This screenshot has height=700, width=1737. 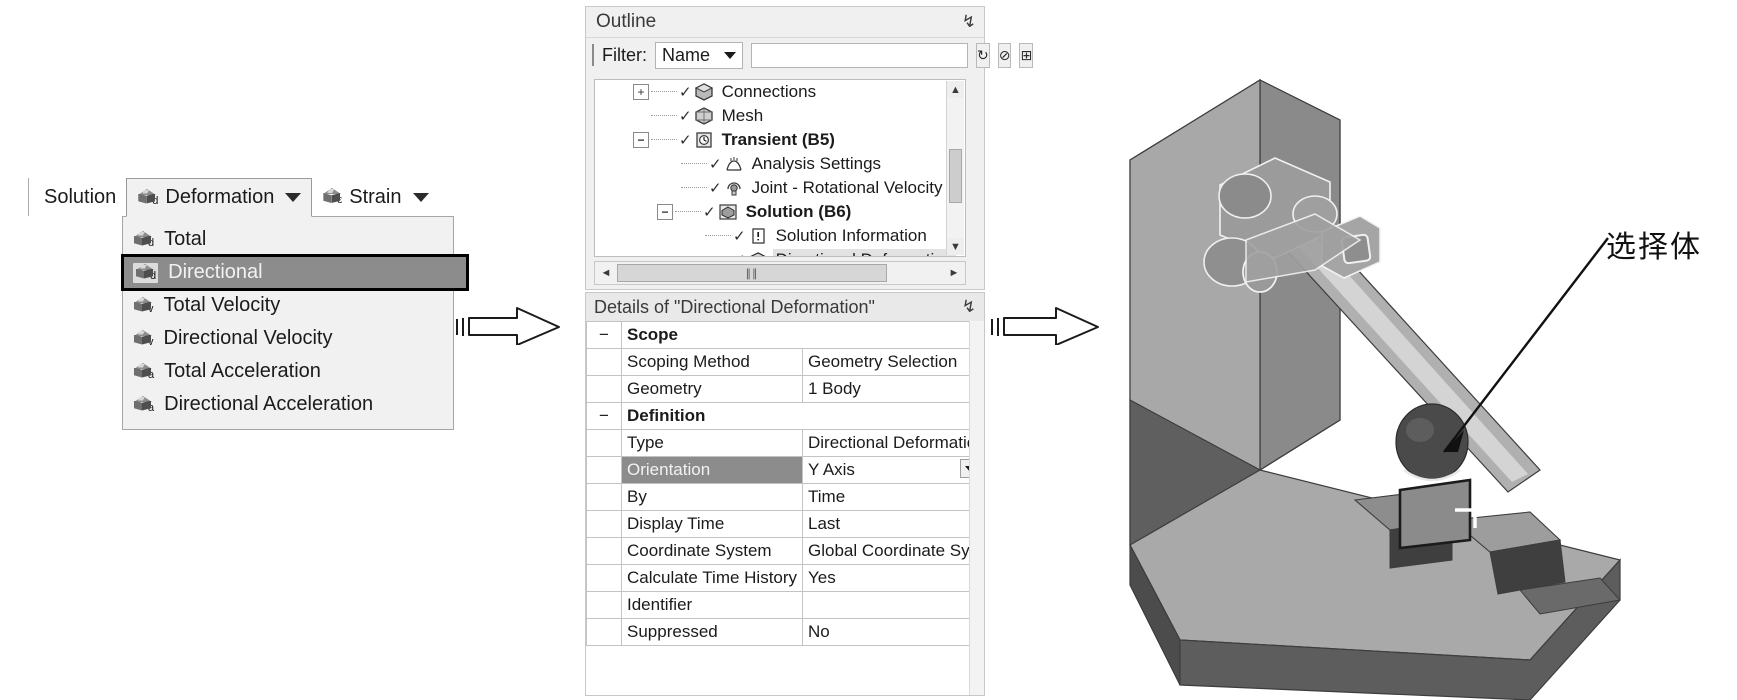 What do you see at coordinates (375, 197) in the screenshot?
I see `toolbar-strain-button: ε Strain` at bounding box center [375, 197].